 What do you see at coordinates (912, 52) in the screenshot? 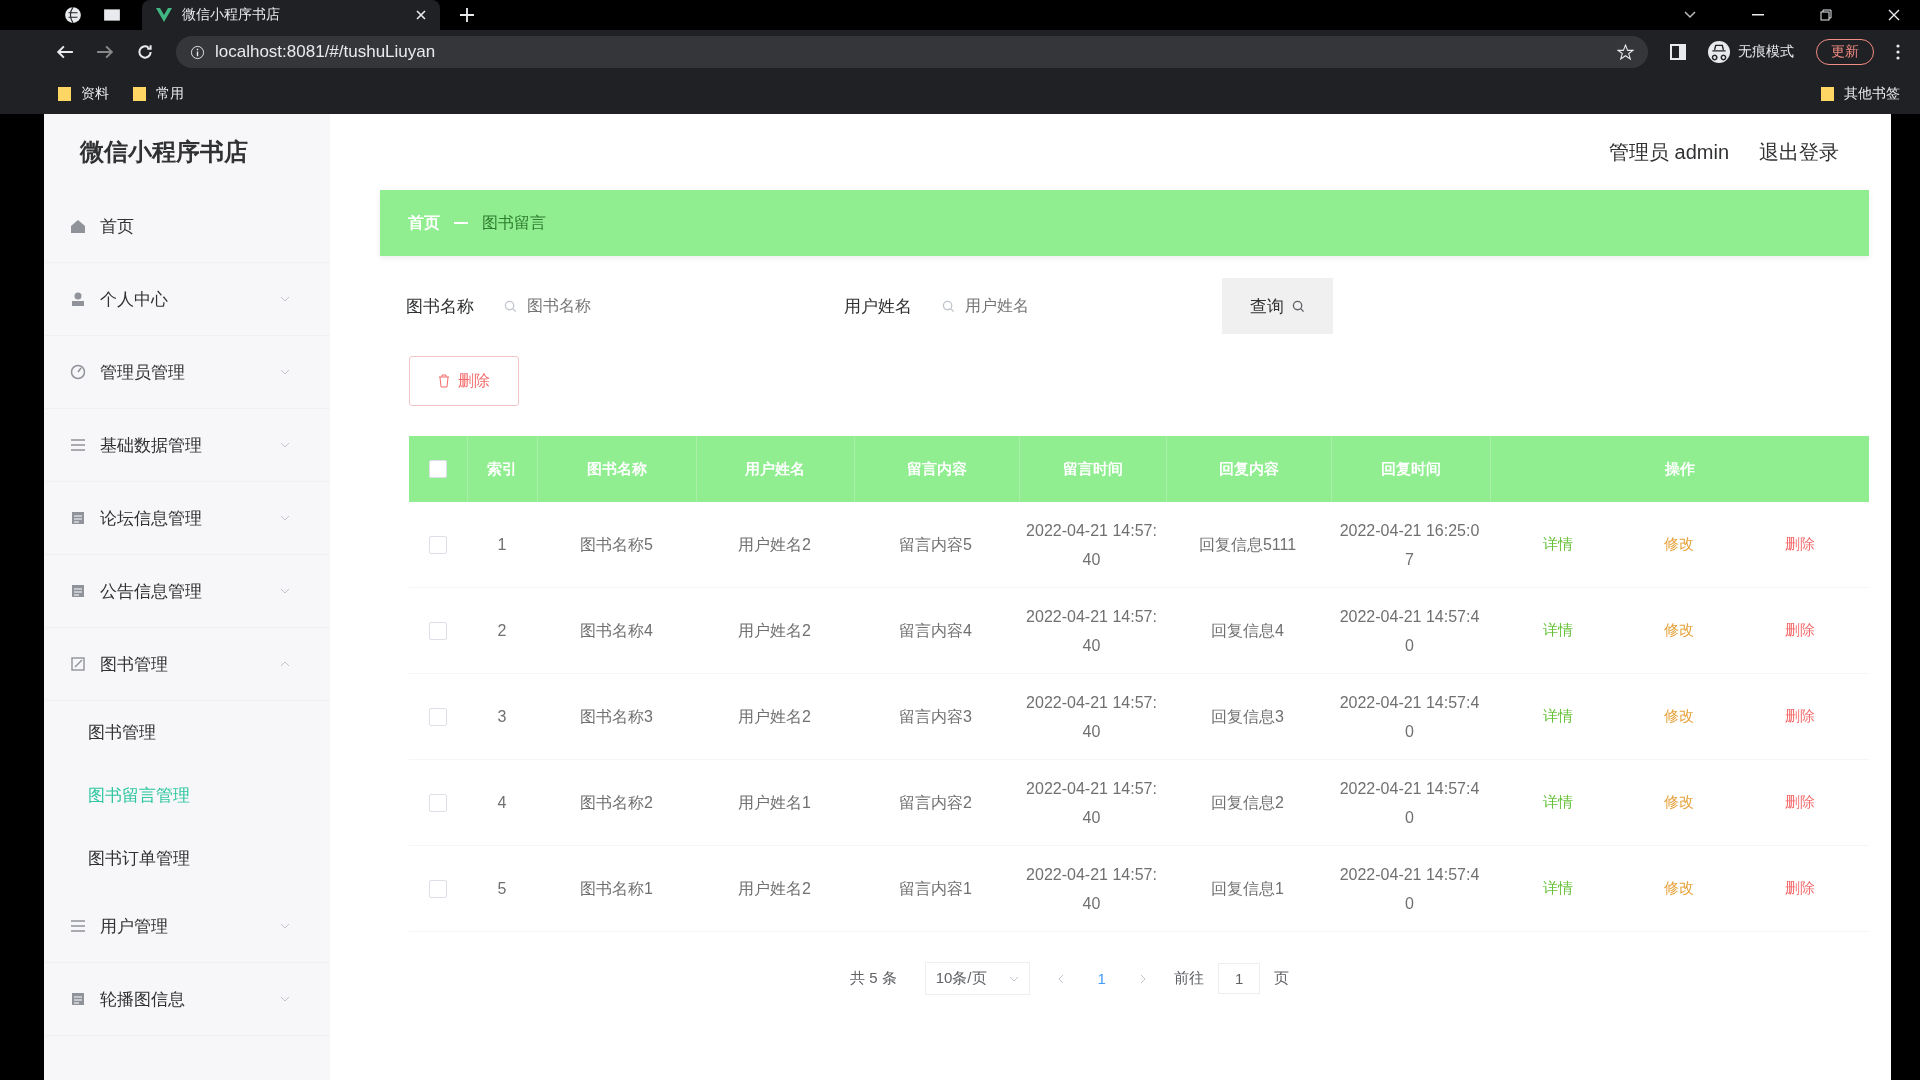
I see `address-field: localhost:8081/#/tushuLiuyan` at bounding box center [912, 52].